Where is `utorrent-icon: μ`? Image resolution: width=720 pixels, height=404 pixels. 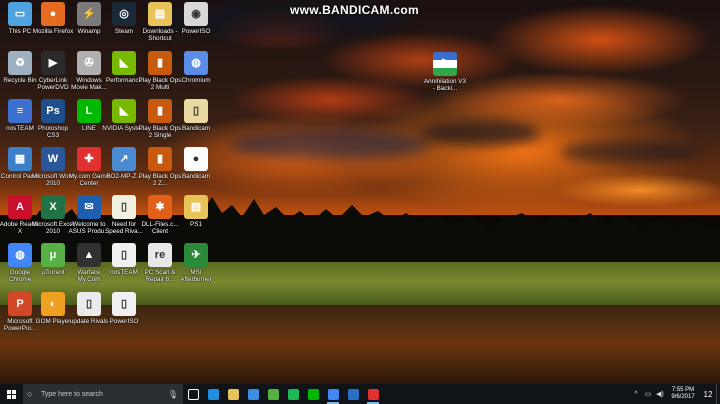 utorrent-icon: μ is located at coordinates (53, 255).